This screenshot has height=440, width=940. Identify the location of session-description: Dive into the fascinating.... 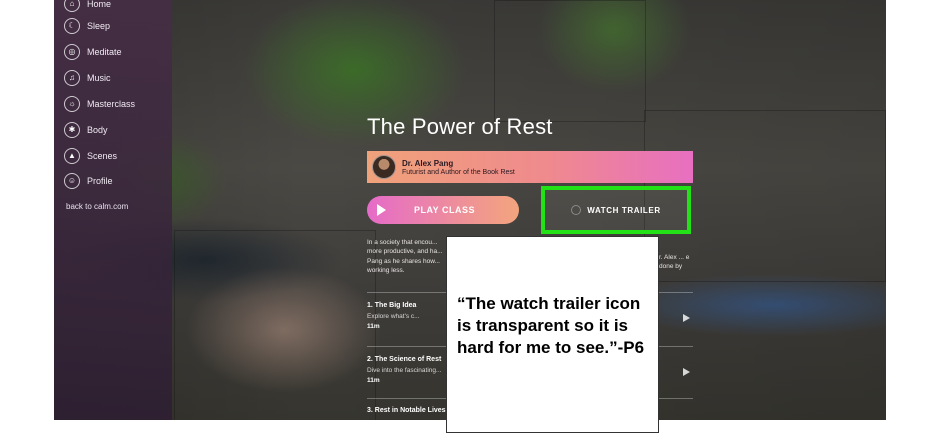
(404, 370).